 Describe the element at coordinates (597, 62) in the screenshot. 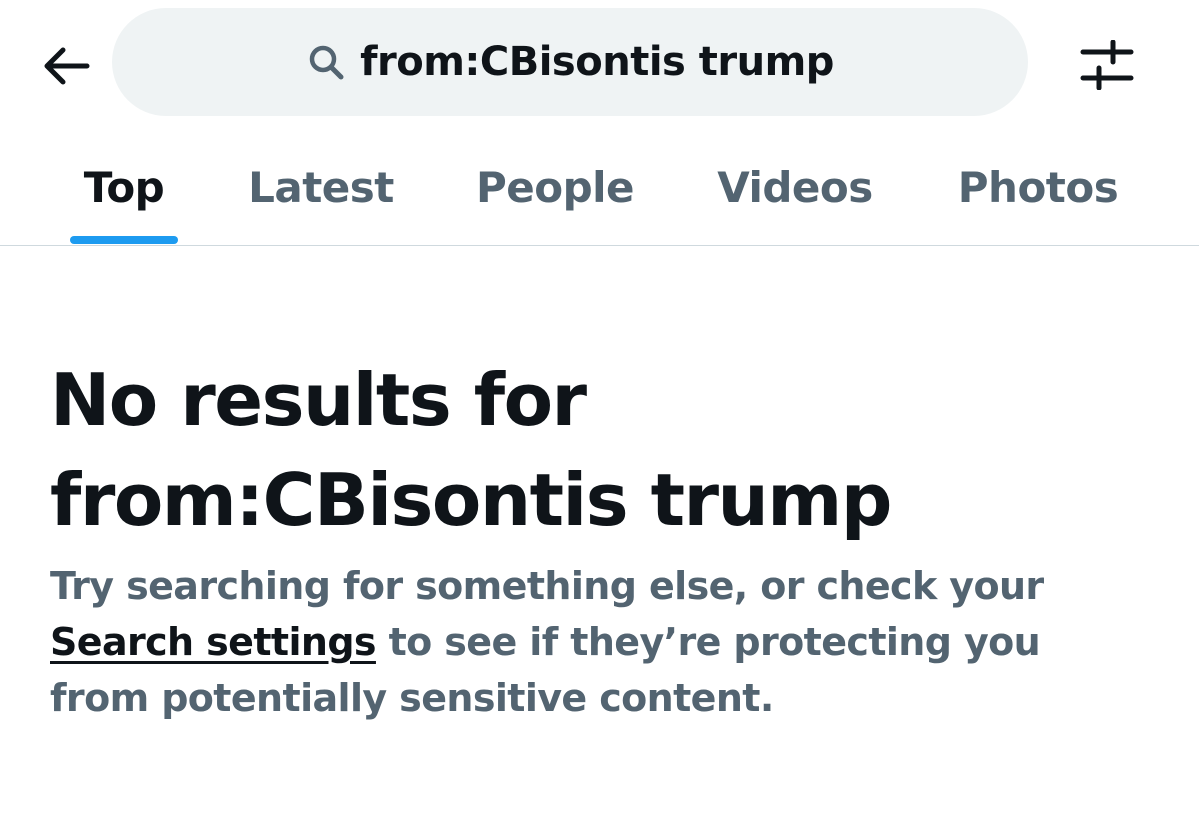

I see `search-query-text: from:CBisontis trump` at that location.